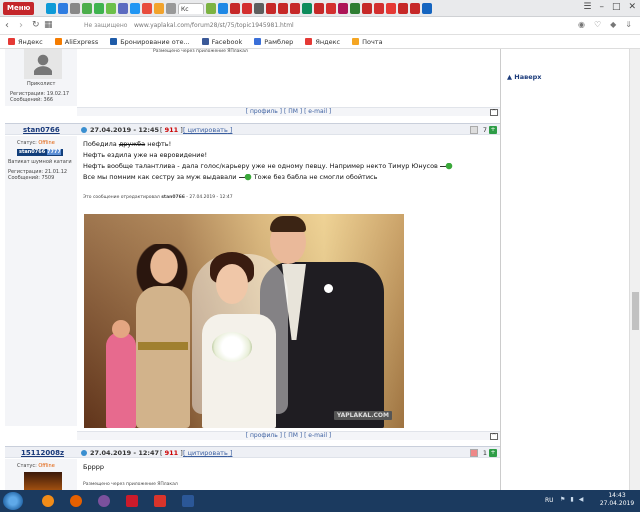 Image resolution: width=640 pixels, height=512 pixels. Describe the element at coordinates (549, 500) in the screenshot. I see `language-indicator: RU` at that location.